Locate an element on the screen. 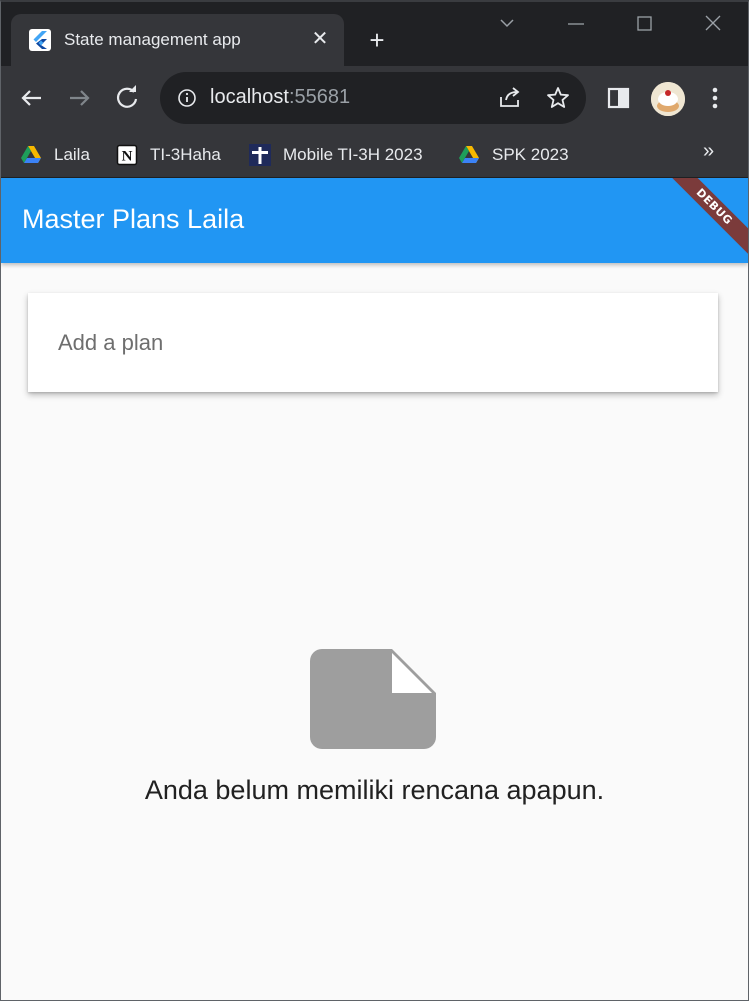 The image size is (749, 1001). cross-flag-icon is located at coordinates (260, 155).